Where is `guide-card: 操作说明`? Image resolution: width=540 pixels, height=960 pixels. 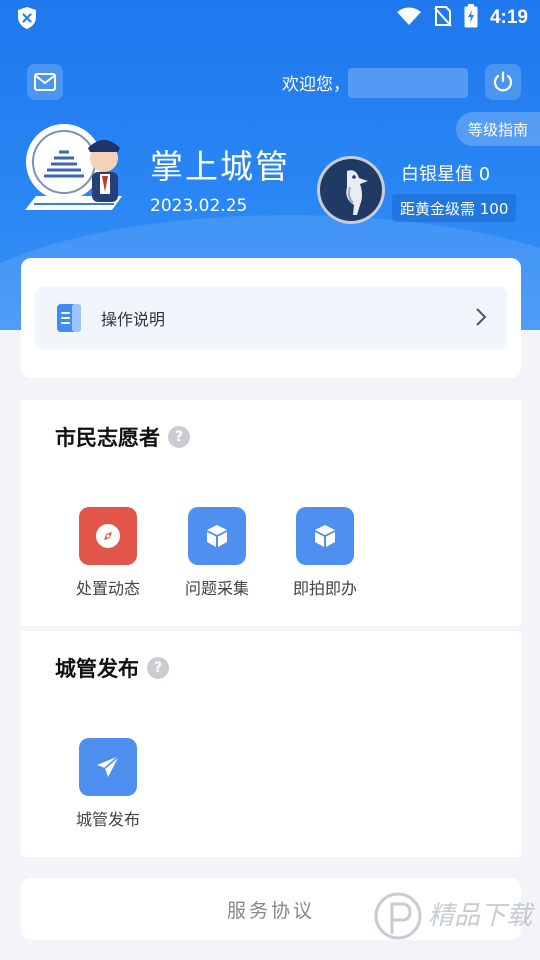
guide-card: 操作说明 is located at coordinates (271, 318).